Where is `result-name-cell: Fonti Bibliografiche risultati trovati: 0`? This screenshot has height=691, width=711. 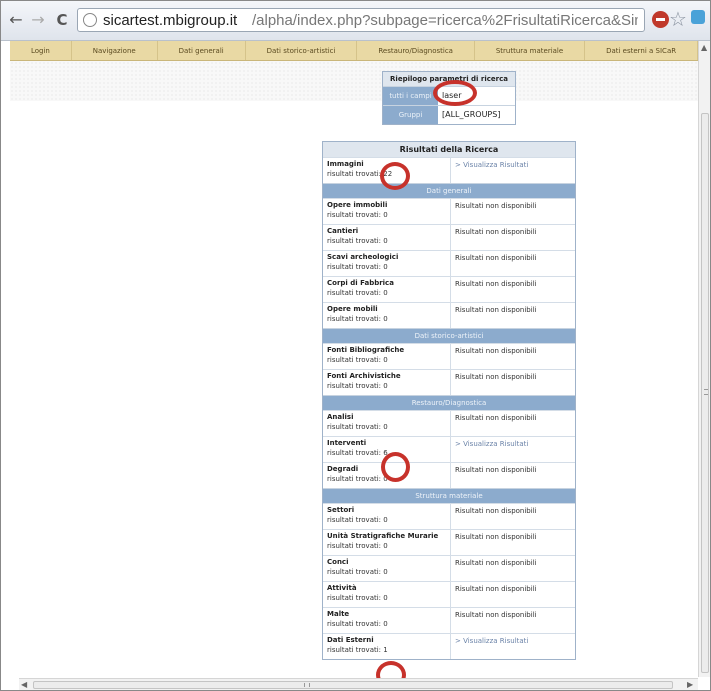
result-name-cell: Fonti Bibliografiche risultati trovati: 0 is located at coordinates (387, 356).